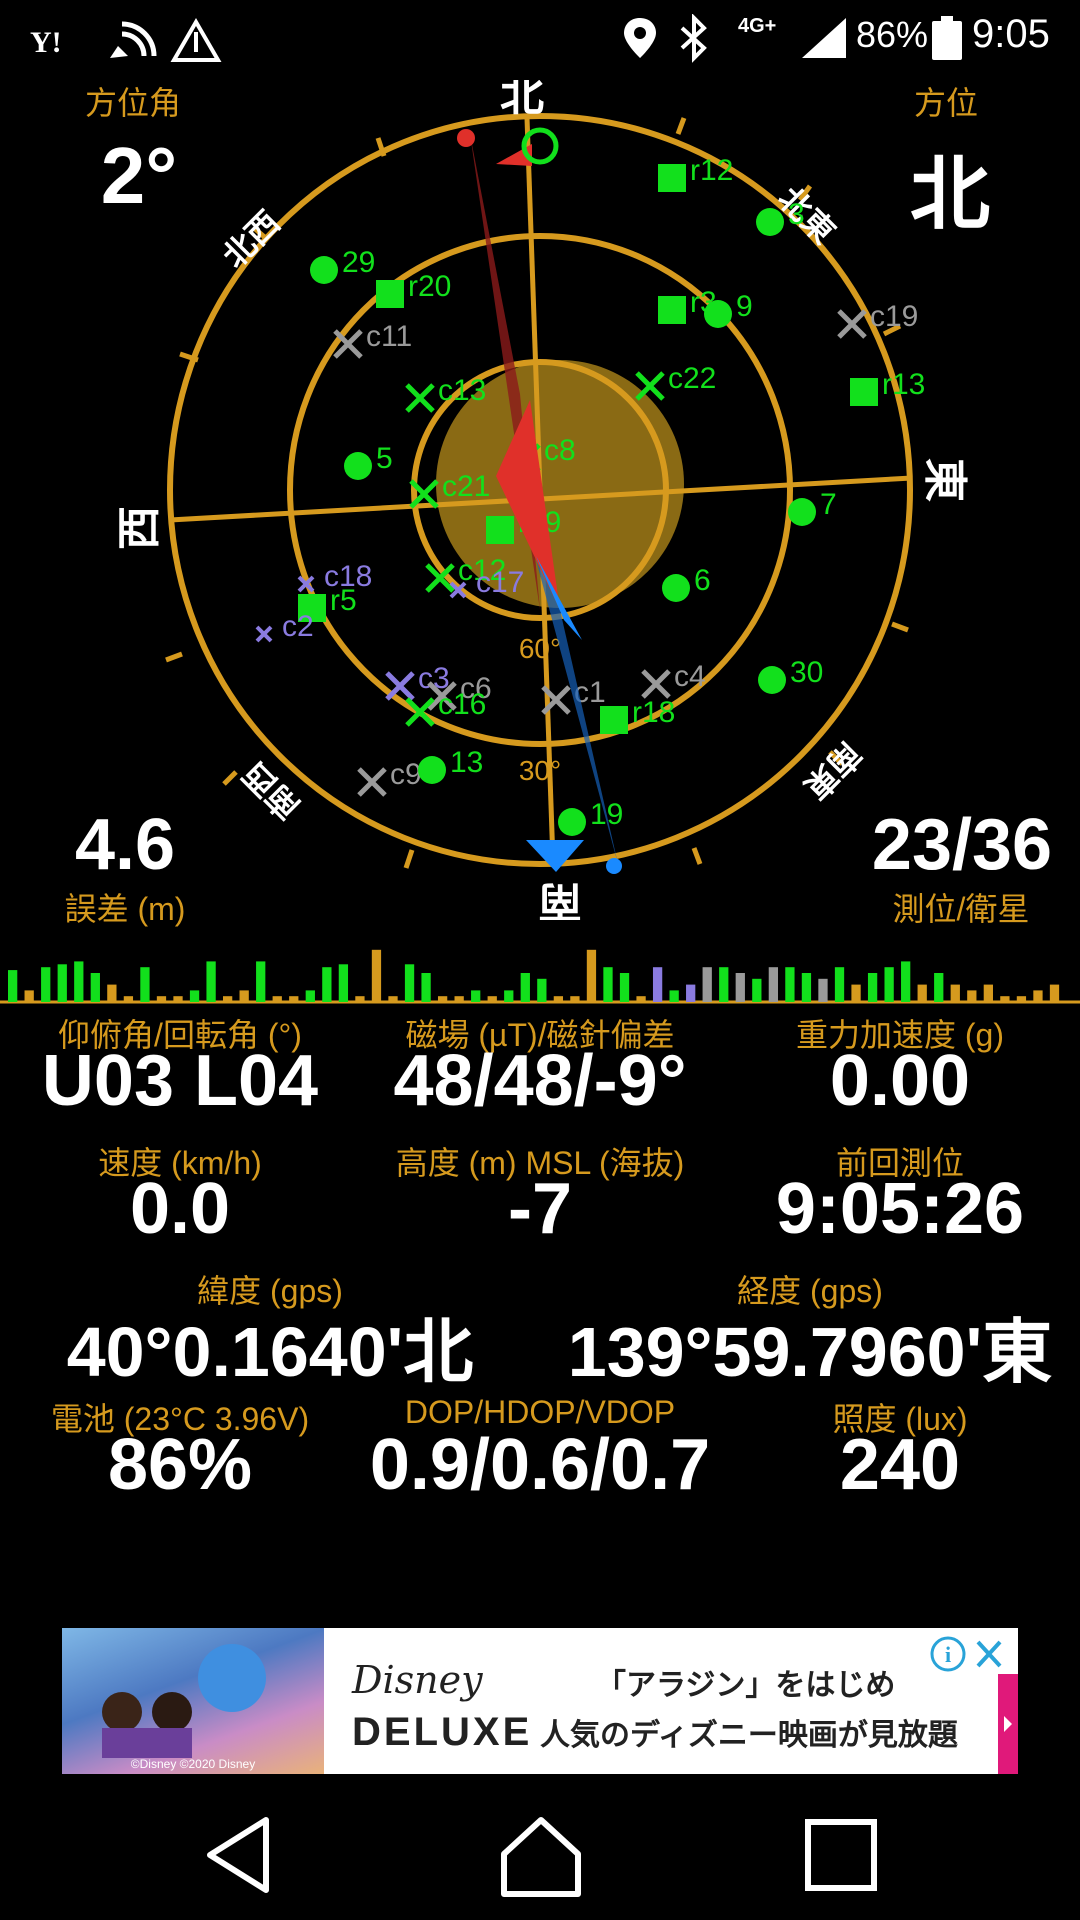  I want to click on satellite-label: c4, so click(690, 676).